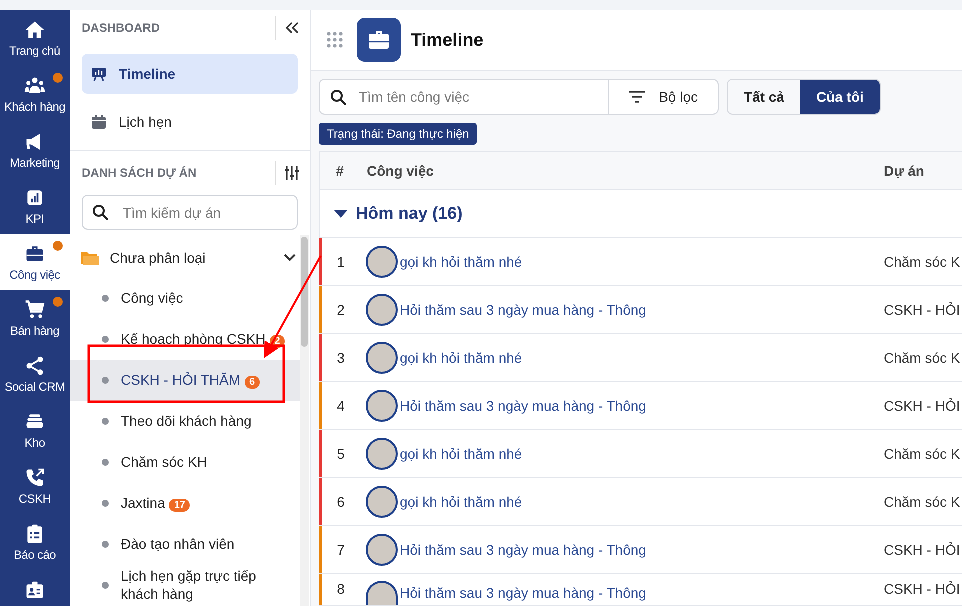 The image size is (962, 606). I want to click on column-header: Dự án, so click(905, 170).